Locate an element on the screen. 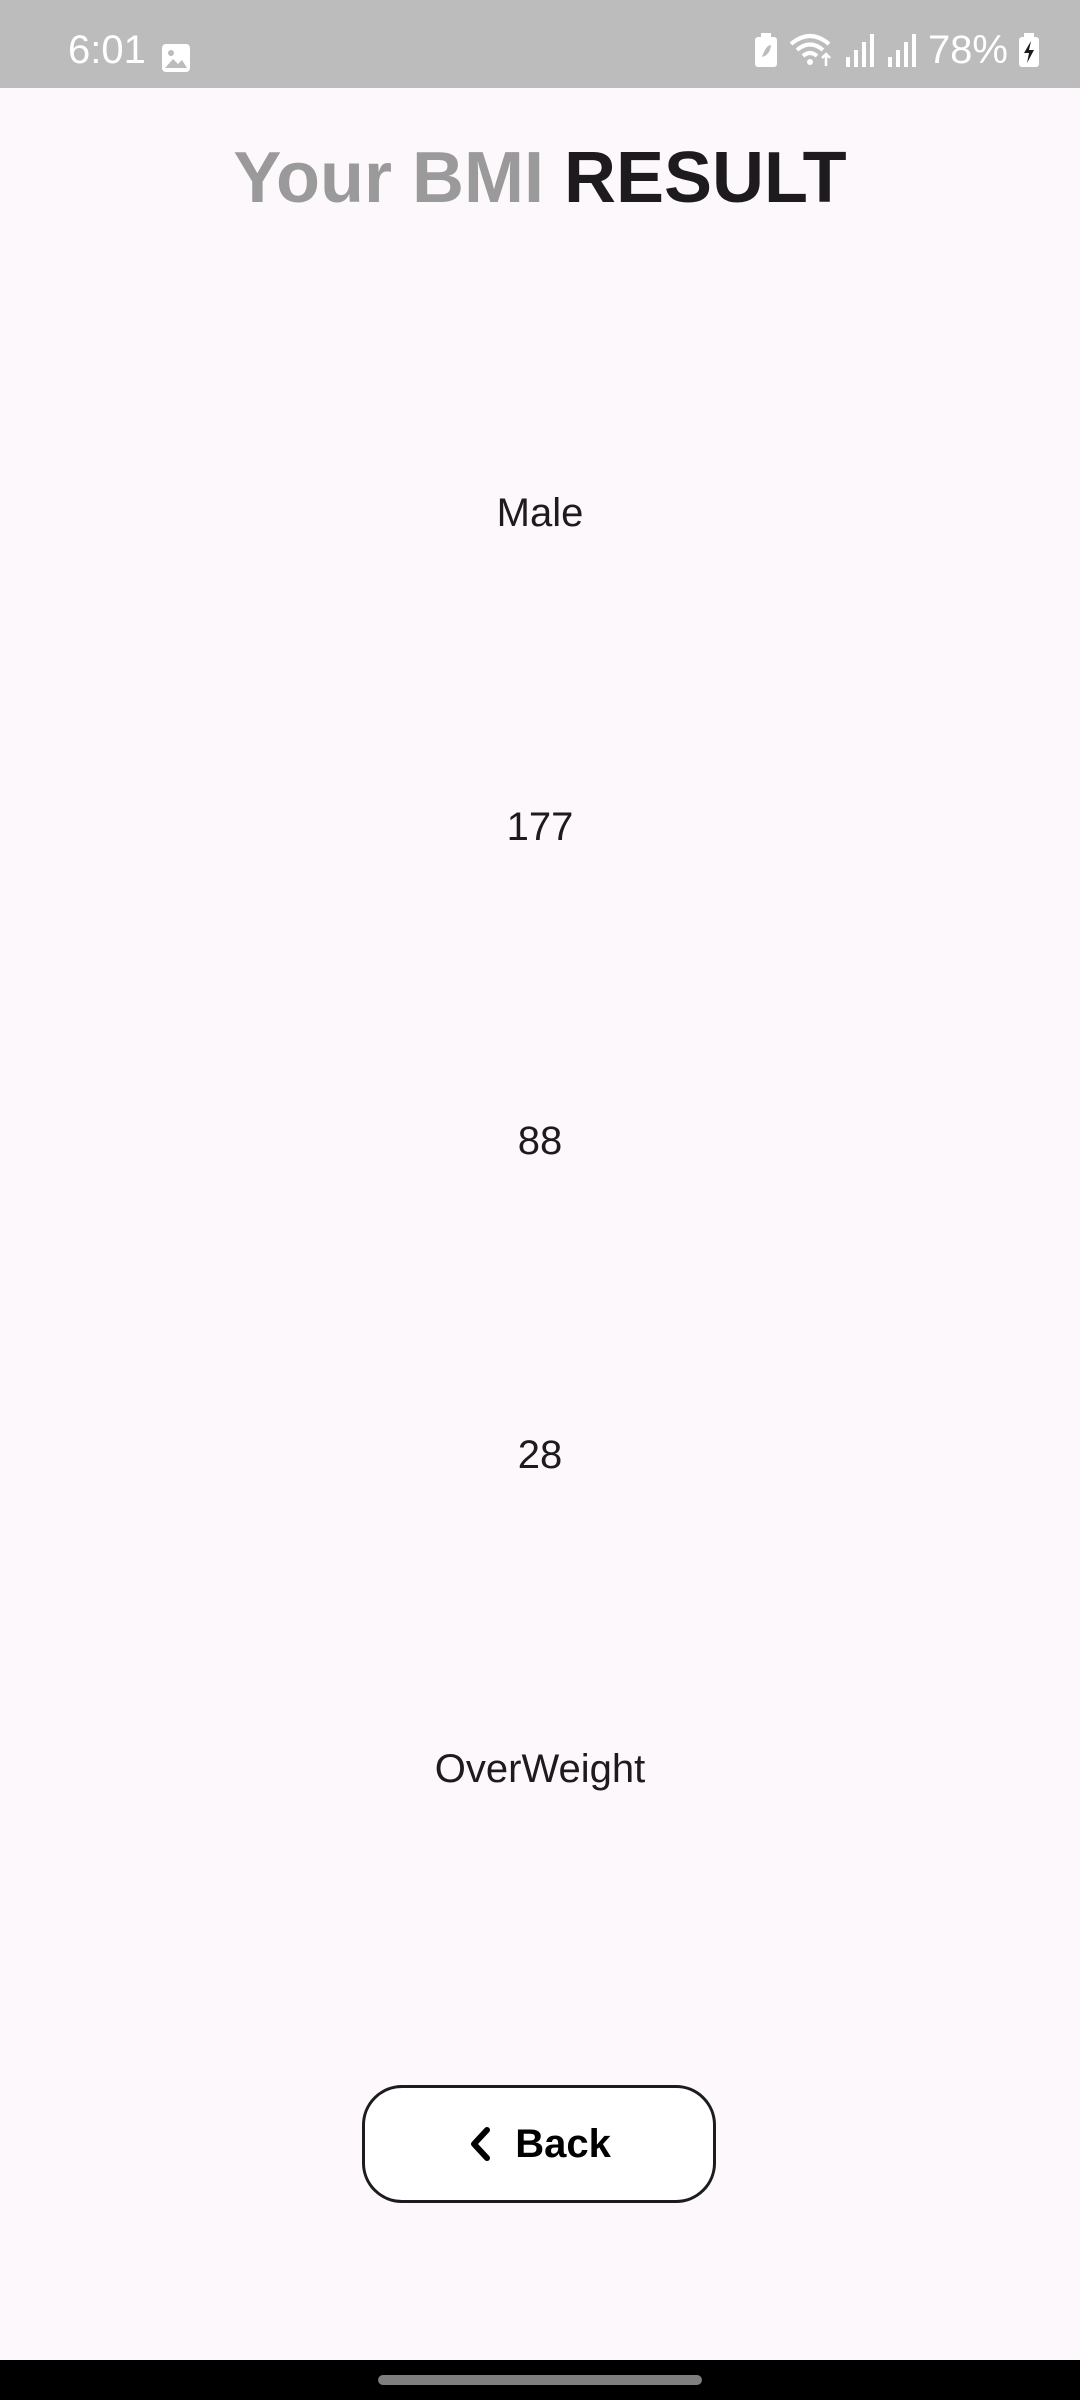  title-your-bmi: Your BMI is located at coordinates (388, 178).